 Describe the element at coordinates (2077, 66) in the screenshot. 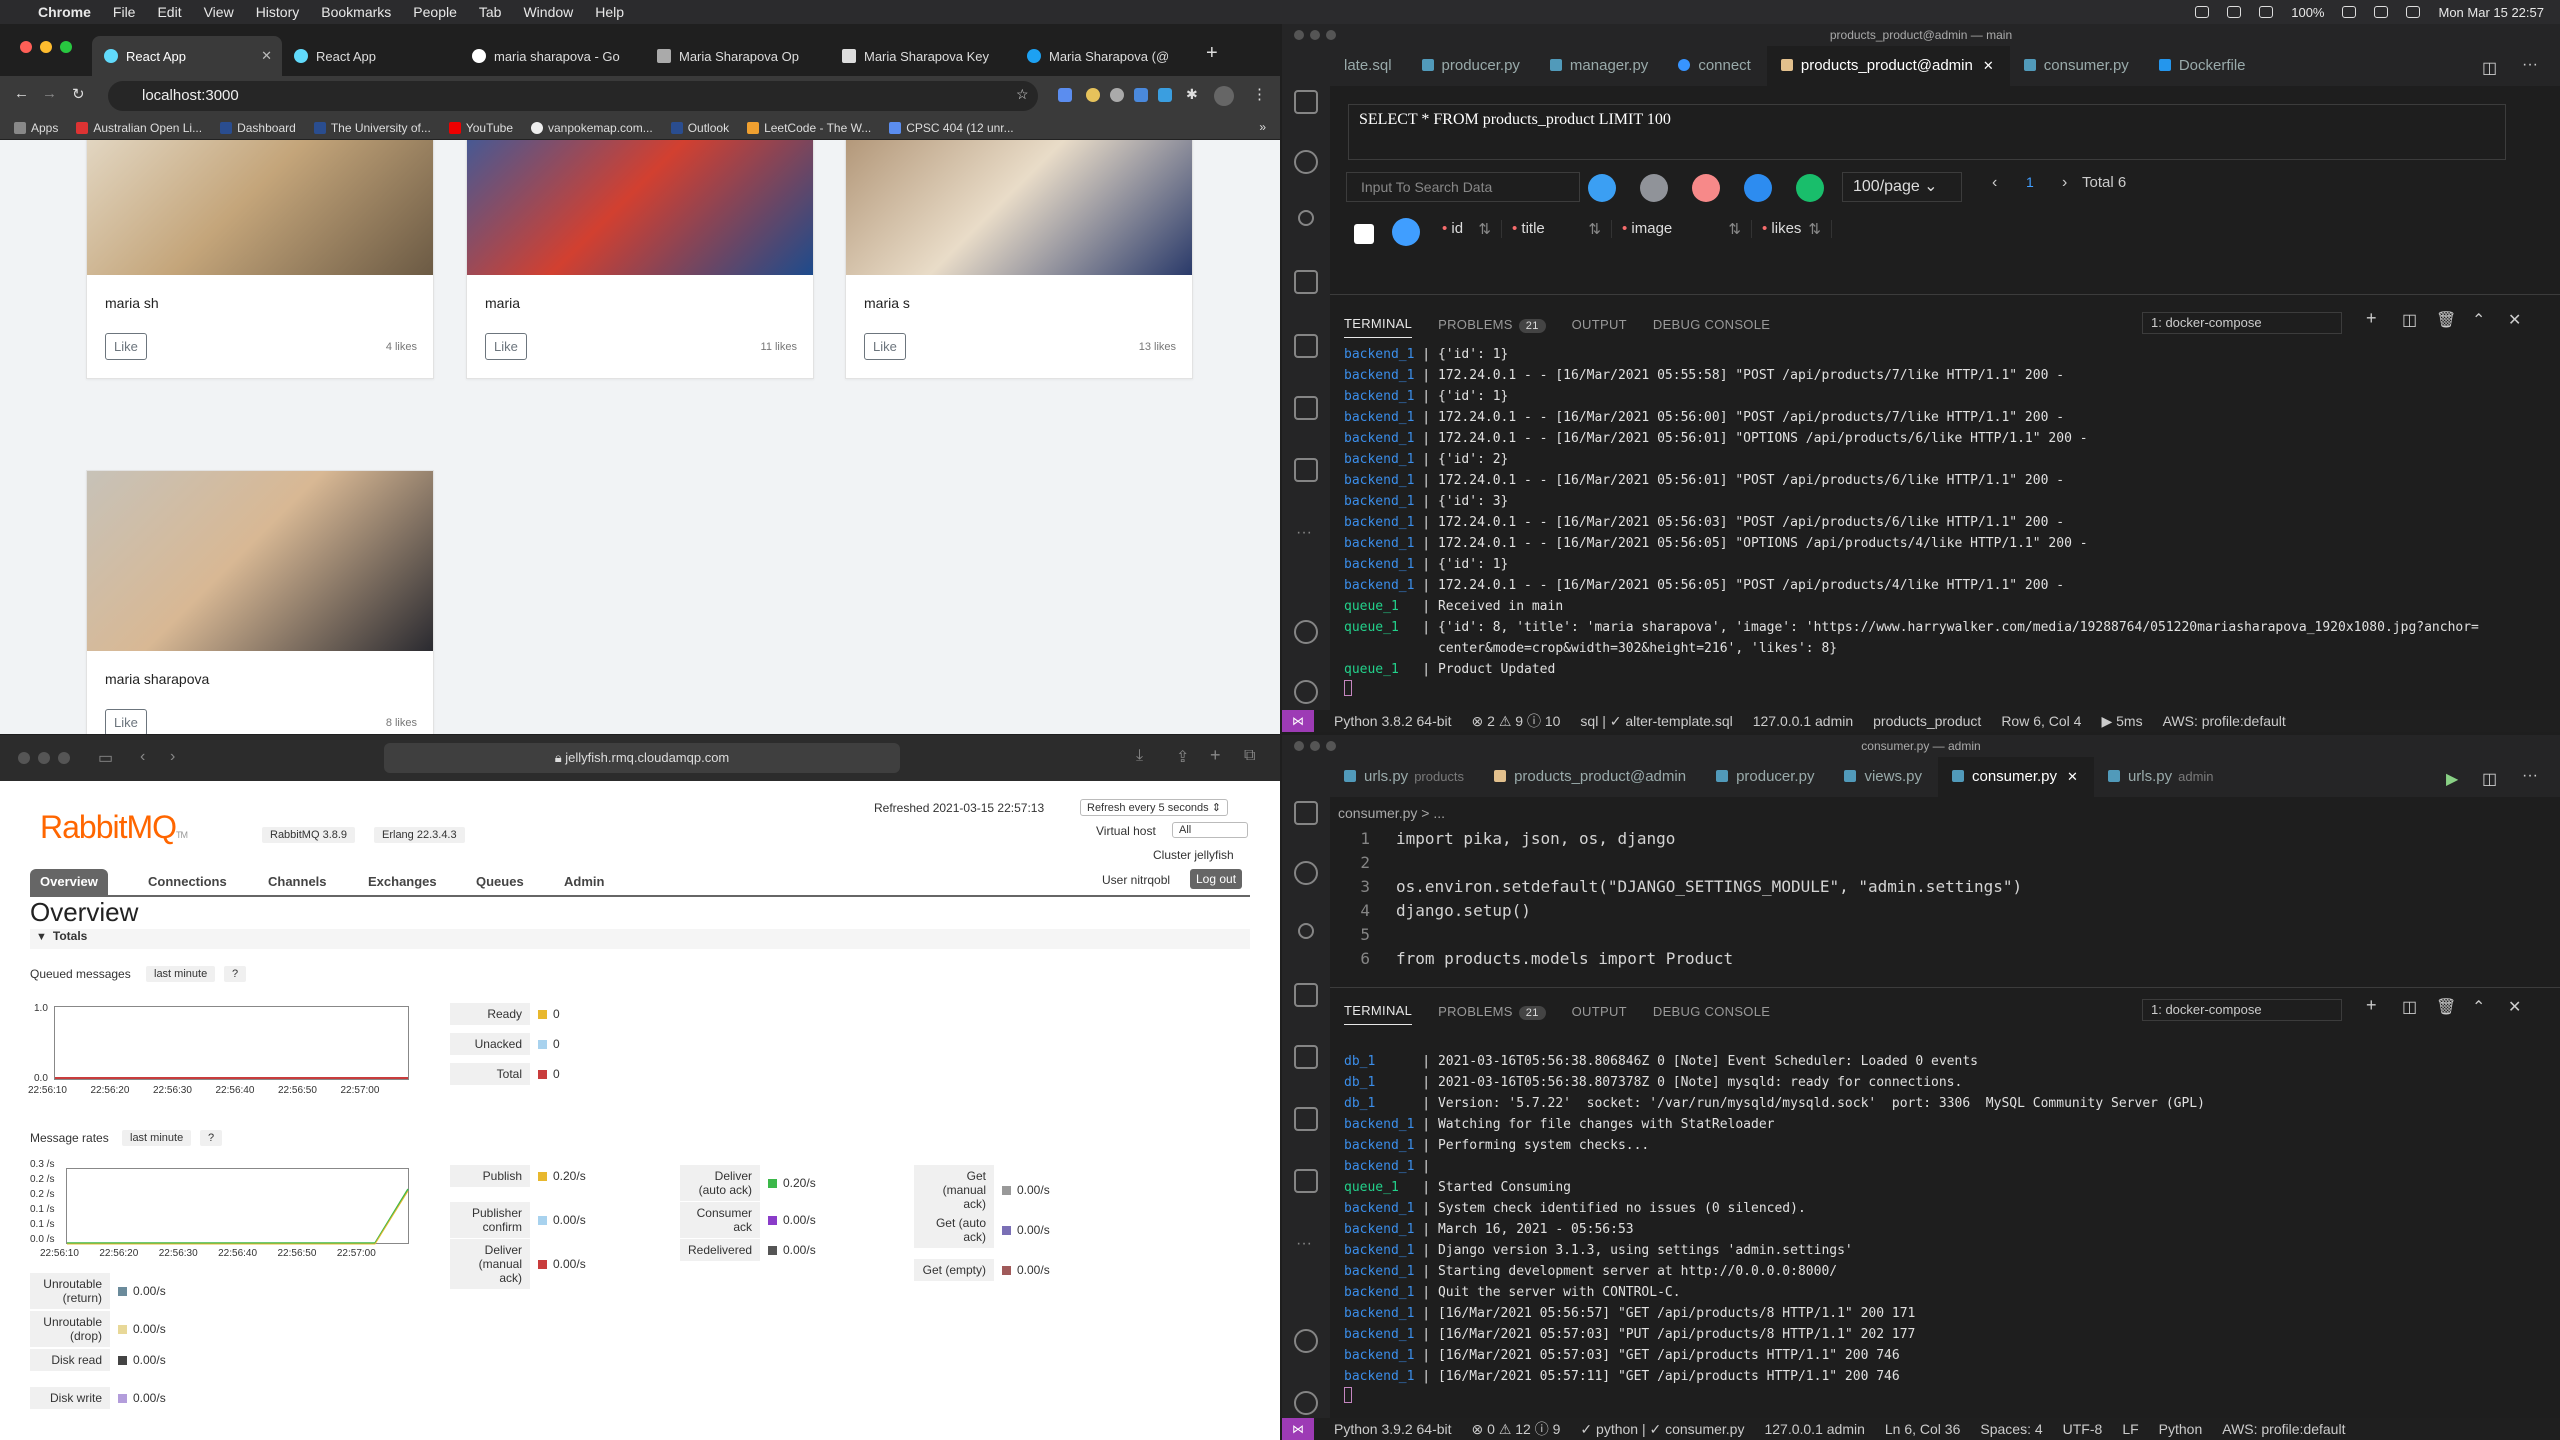

I see `tab-consumer: consumer.py` at that location.